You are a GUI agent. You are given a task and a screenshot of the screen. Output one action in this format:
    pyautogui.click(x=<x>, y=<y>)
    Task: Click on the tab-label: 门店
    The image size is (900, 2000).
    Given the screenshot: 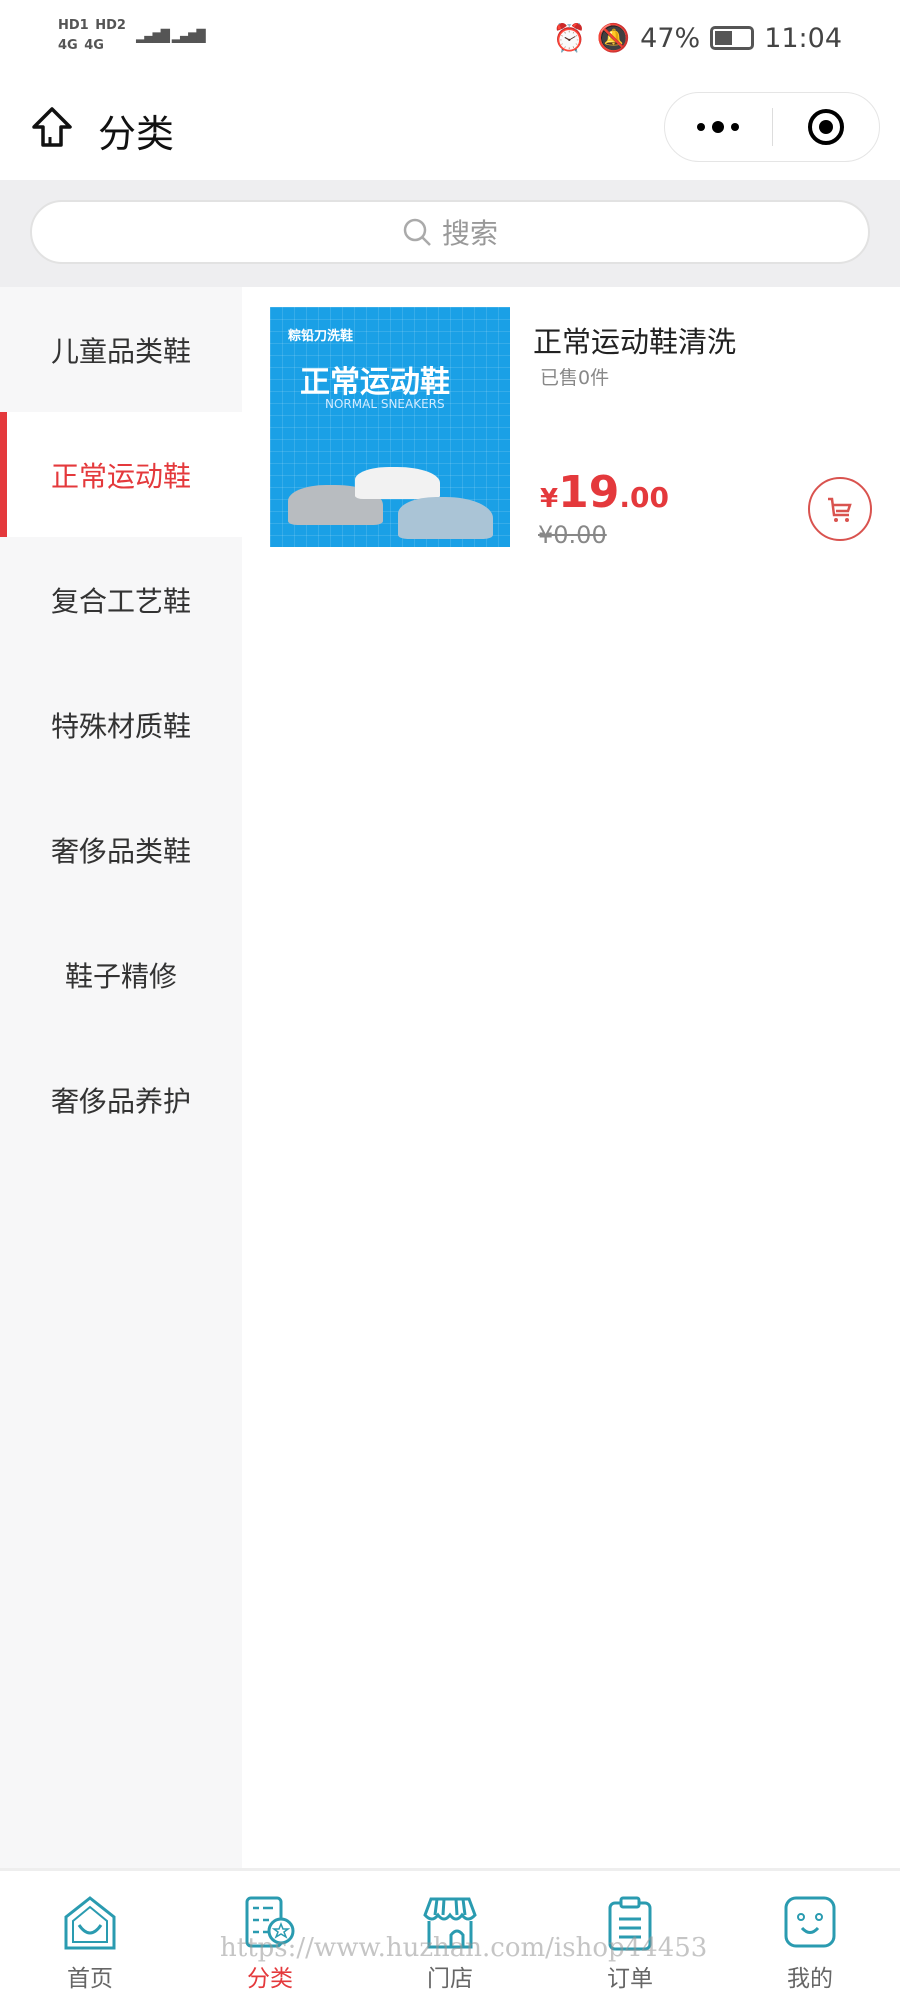 What is the action you would take?
    pyautogui.click(x=450, y=1979)
    